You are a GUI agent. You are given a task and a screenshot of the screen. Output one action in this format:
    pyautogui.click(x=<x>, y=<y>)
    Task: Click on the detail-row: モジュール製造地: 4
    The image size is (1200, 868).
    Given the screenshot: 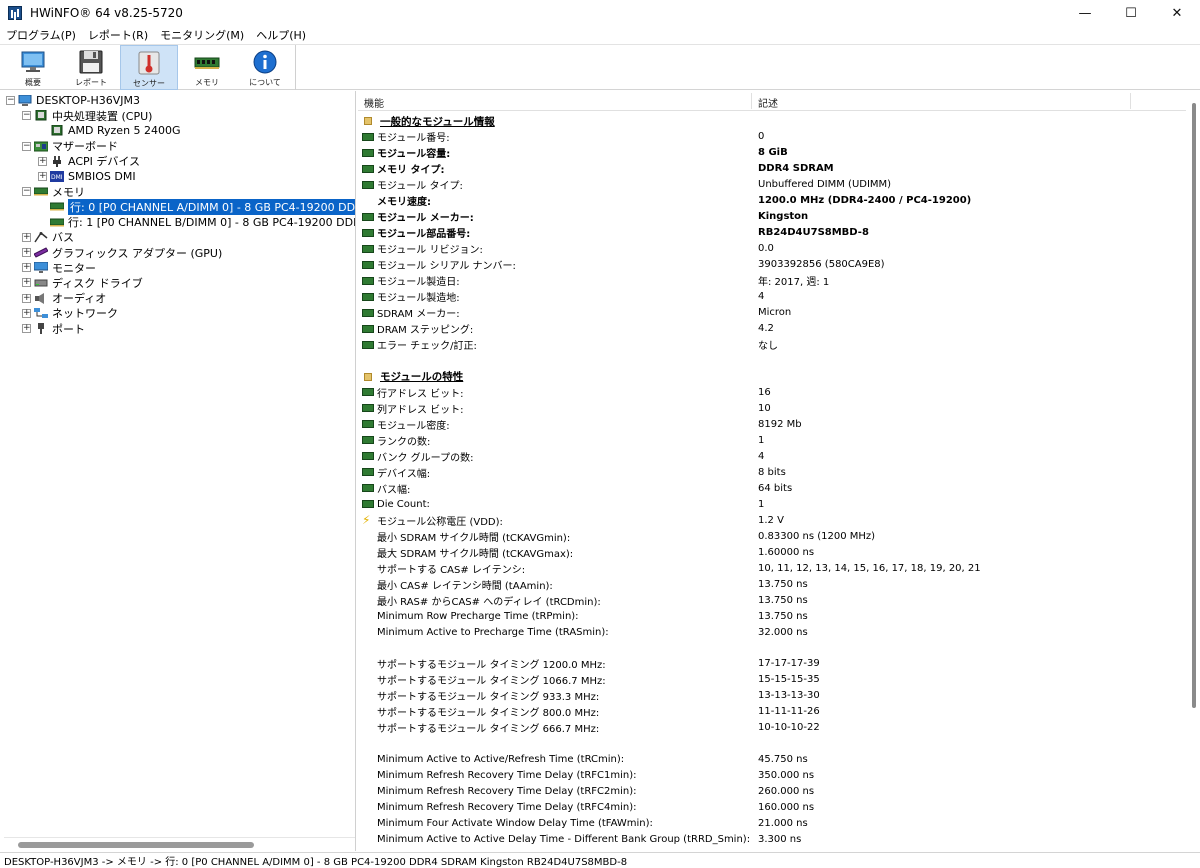 What is the action you would take?
    pyautogui.click(x=772, y=297)
    